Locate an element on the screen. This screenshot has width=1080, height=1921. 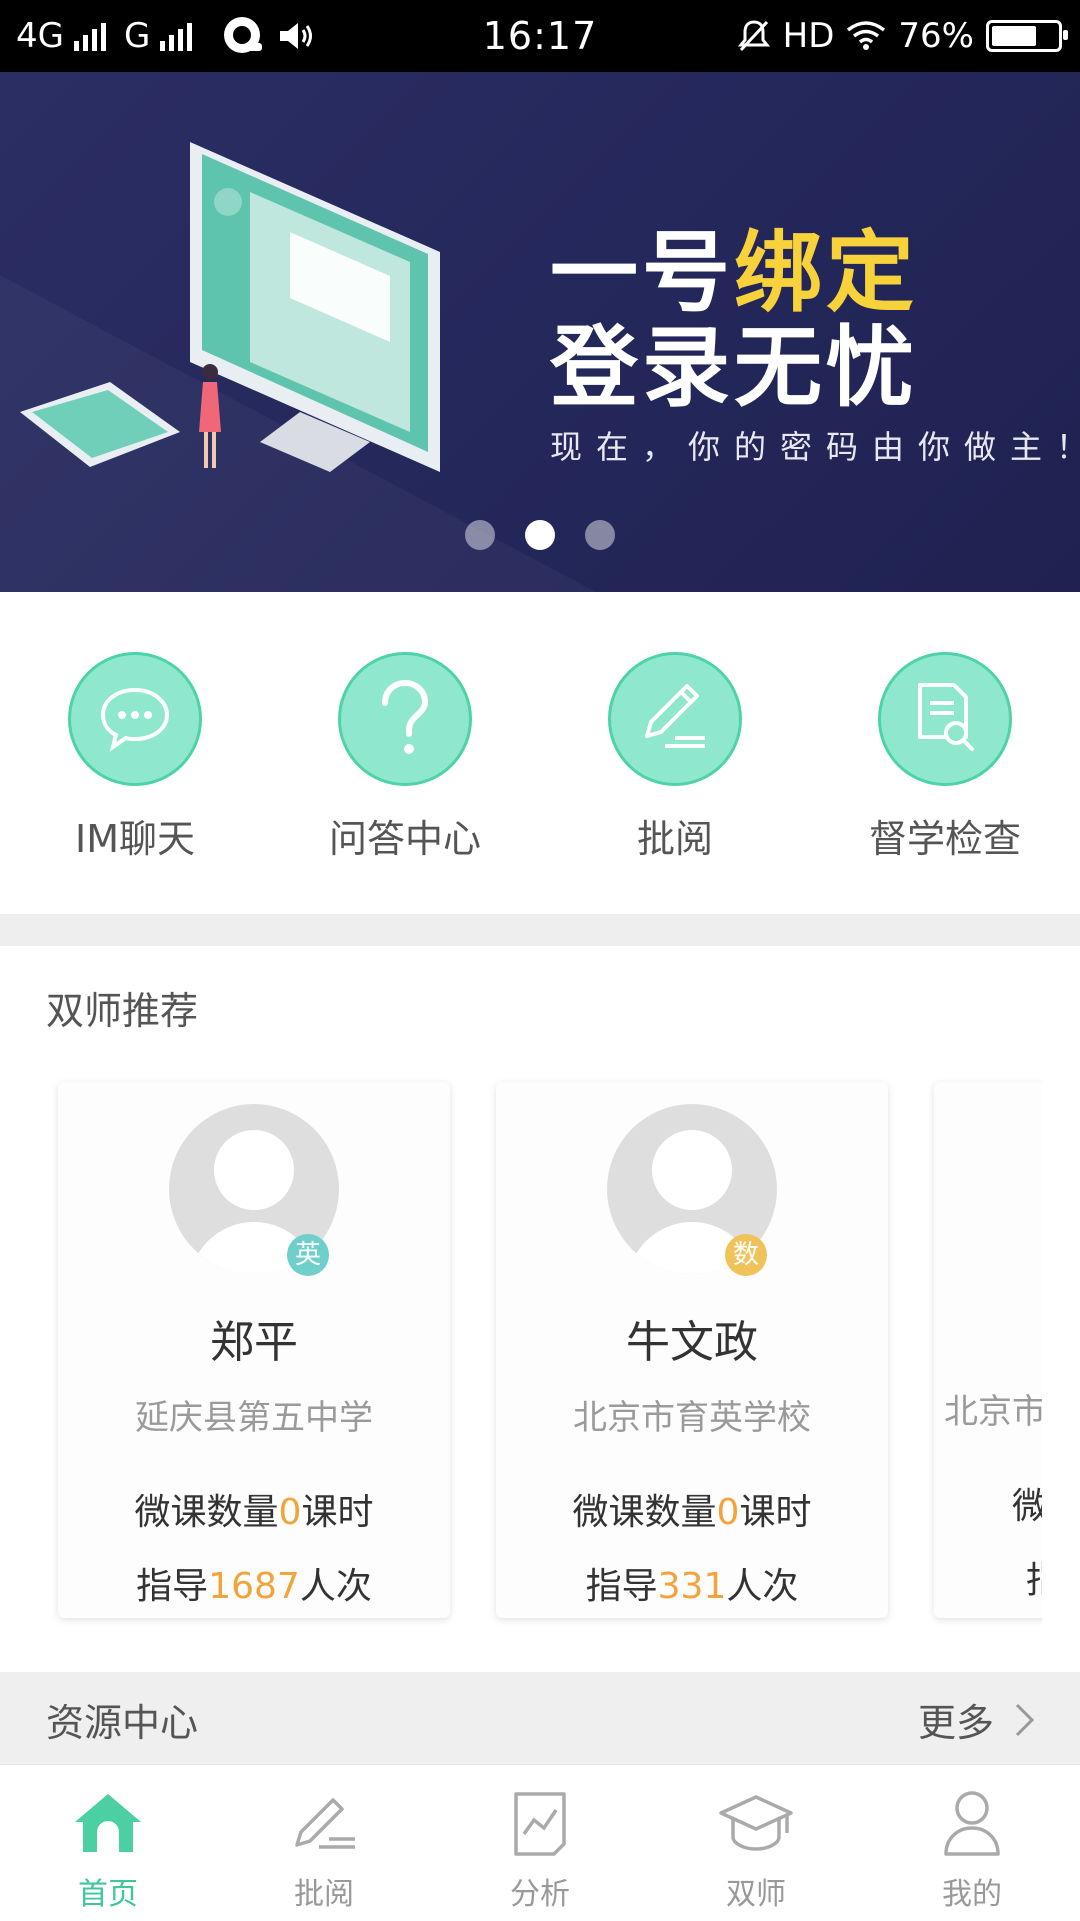
nav-review: 批阅 is located at coordinates (324, 1848).